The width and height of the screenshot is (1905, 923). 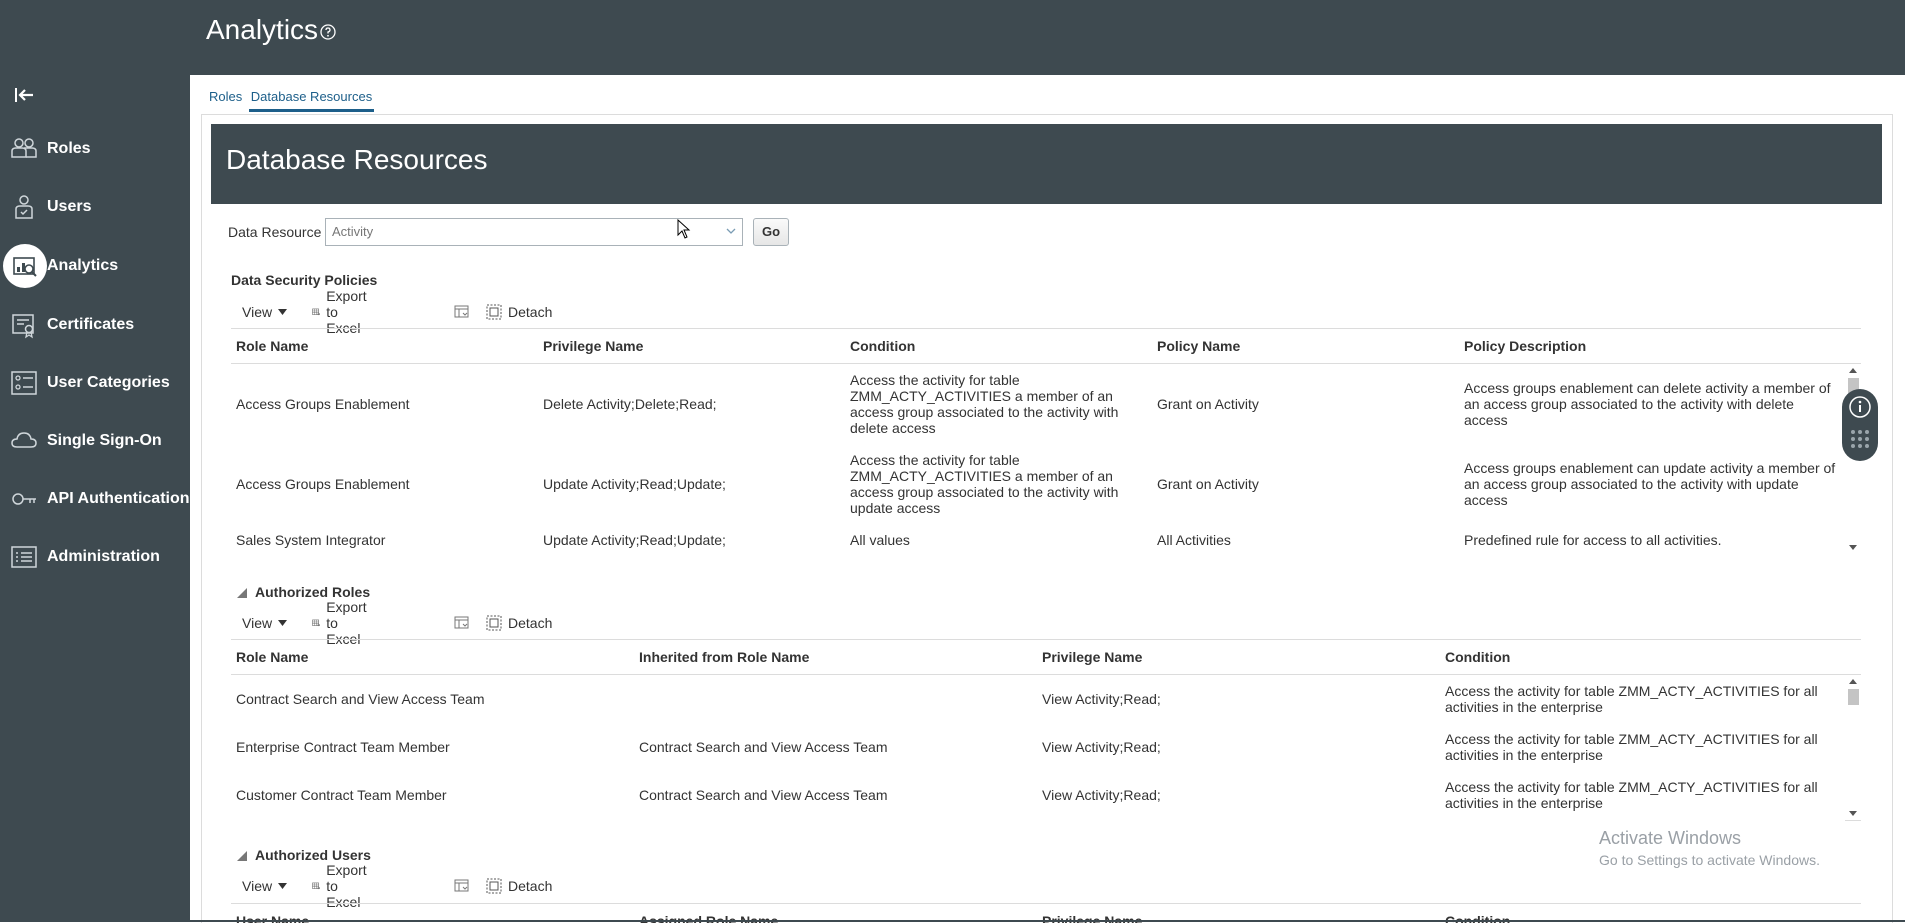 What do you see at coordinates (1670, 838) in the screenshot?
I see `activation-watermark-title: Activate Windows` at bounding box center [1670, 838].